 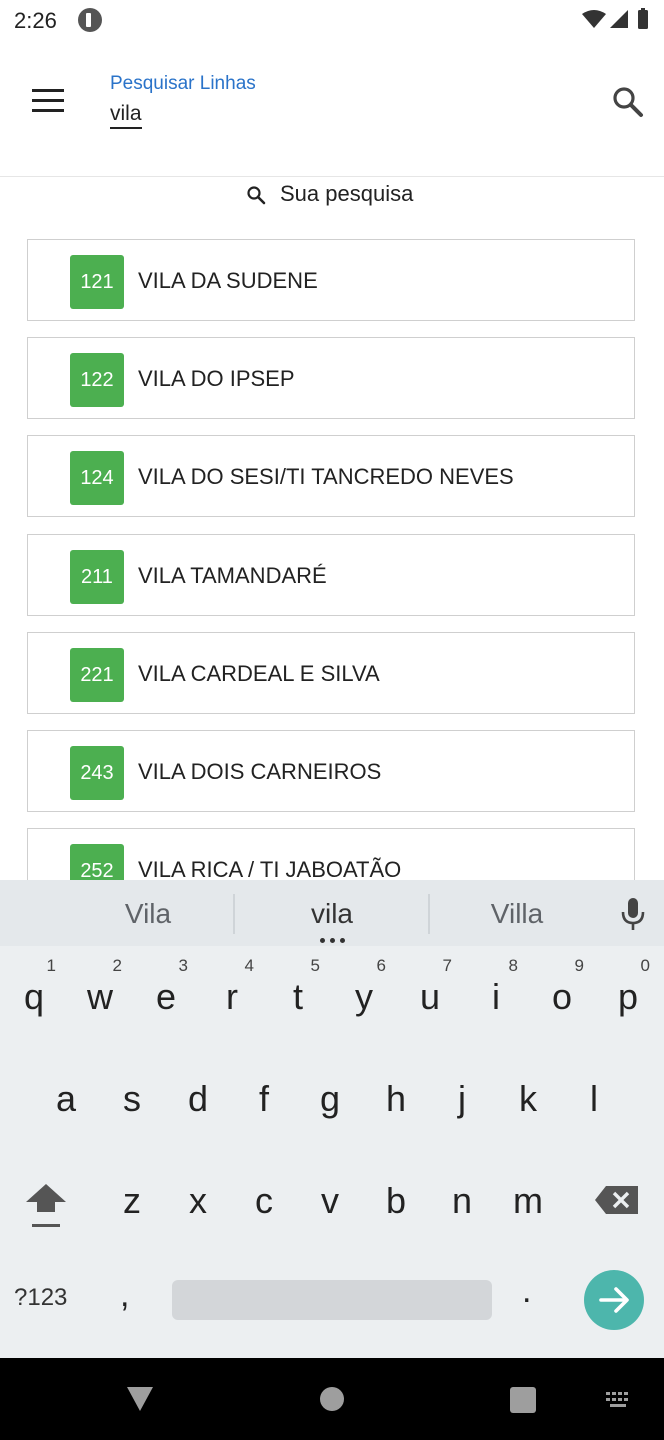 What do you see at coordinates (132, 1098) in the screenshot?
I see `key-s: s` at bounding box center [132, 1098].